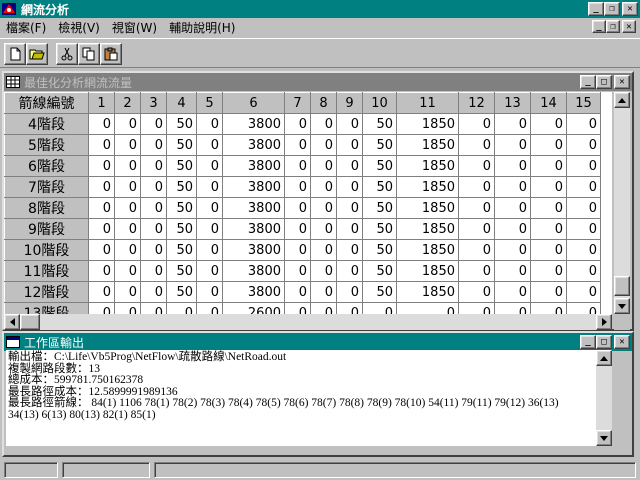 This screenshot has width=640, height=480. Describe the element at coordinates (588, 82) in the screenshot. I see `grid-minimize-button: _` at that location.